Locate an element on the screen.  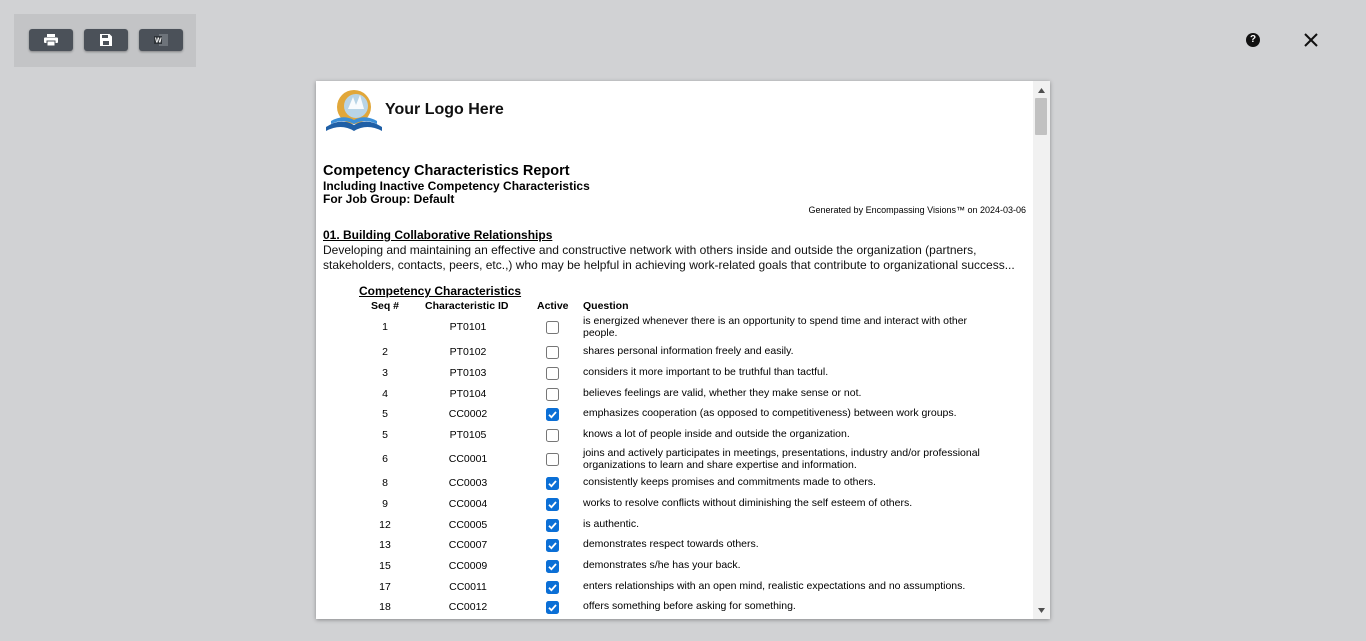
save-button is located at coordinates (106, 40).